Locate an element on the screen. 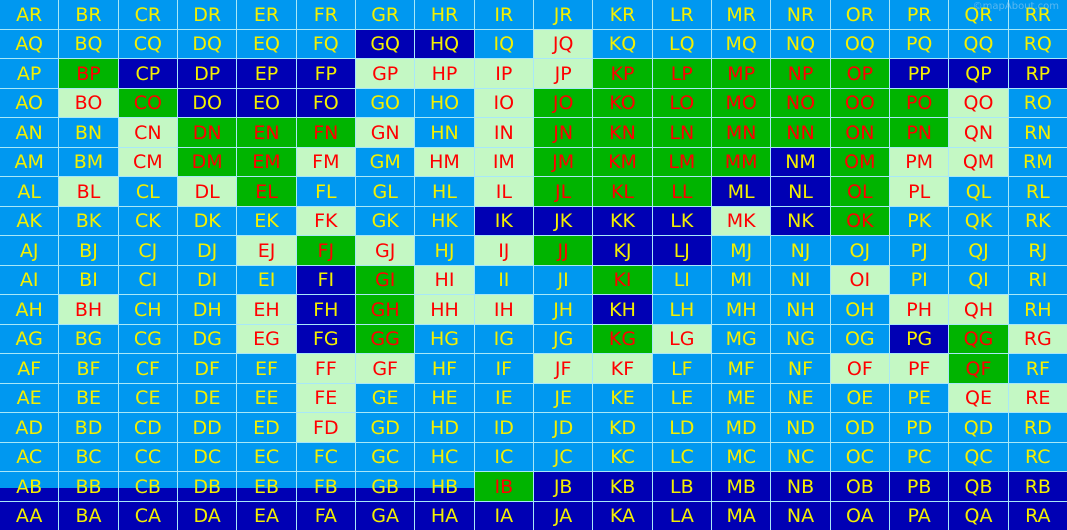 The width and height of the screenshot is (1067, 530). grid-field-gr: GR is located at coordinates (385, 14).